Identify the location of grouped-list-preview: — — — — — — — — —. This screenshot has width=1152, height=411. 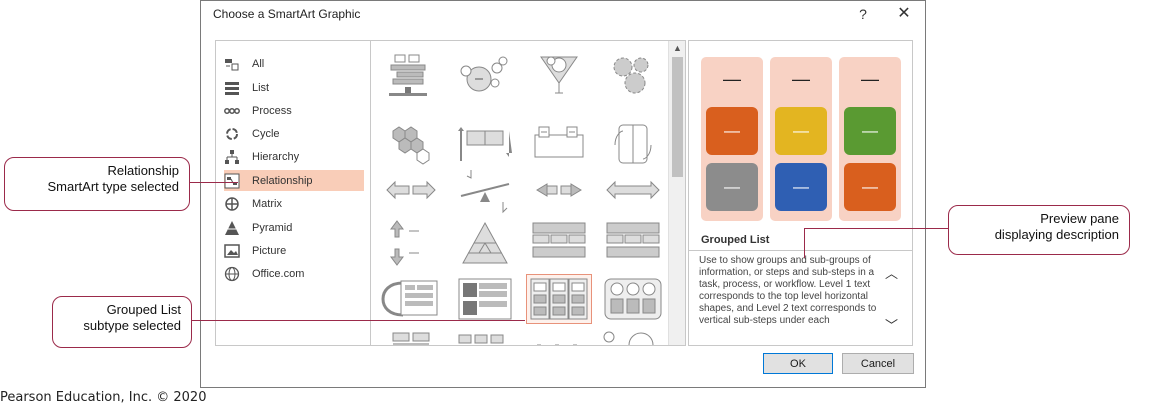
(801, 139).